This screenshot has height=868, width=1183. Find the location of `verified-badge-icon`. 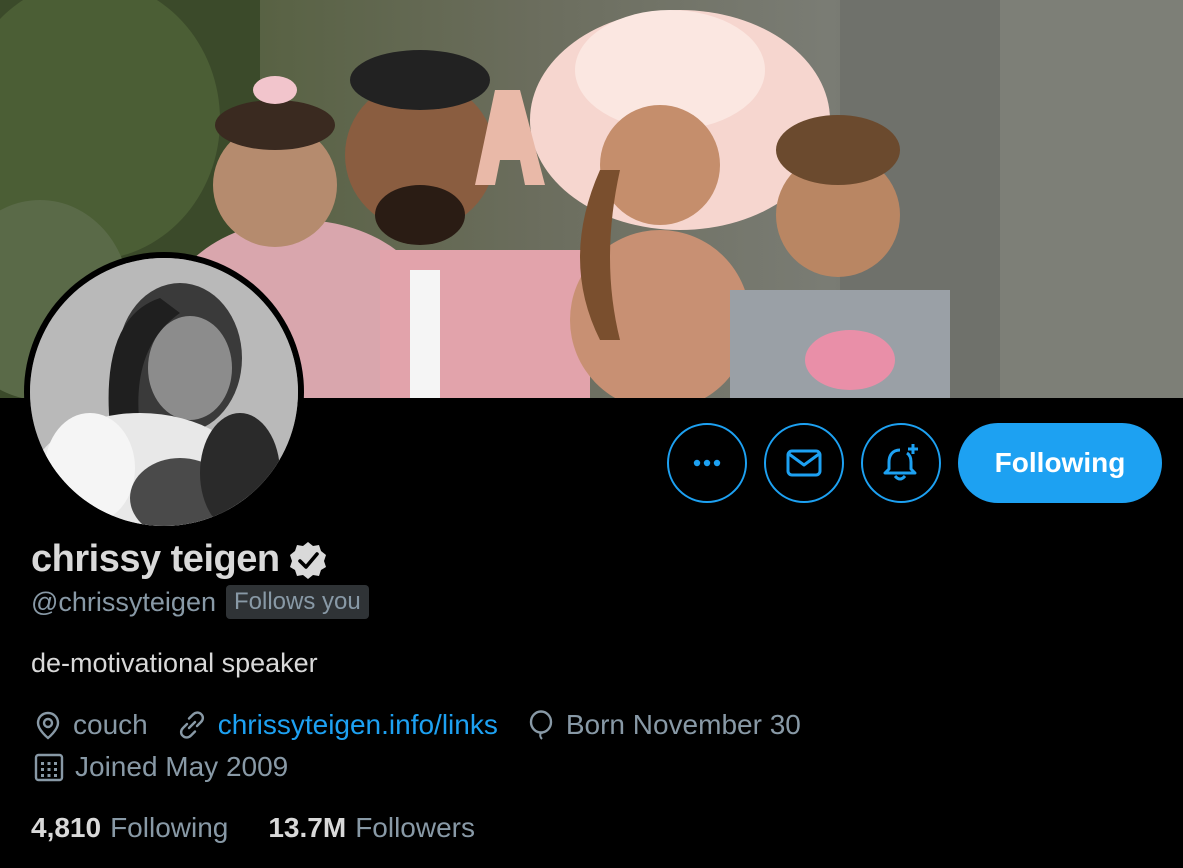

verified-badge-icon is located at coordinates (308, 560).